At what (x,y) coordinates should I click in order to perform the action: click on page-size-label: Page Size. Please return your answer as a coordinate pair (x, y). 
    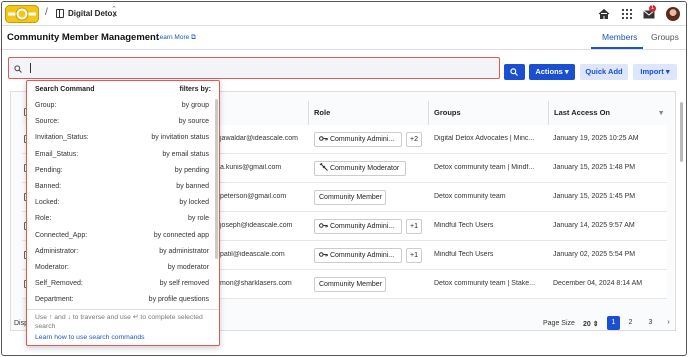
    Looking at the image, I should click on (559, 323).